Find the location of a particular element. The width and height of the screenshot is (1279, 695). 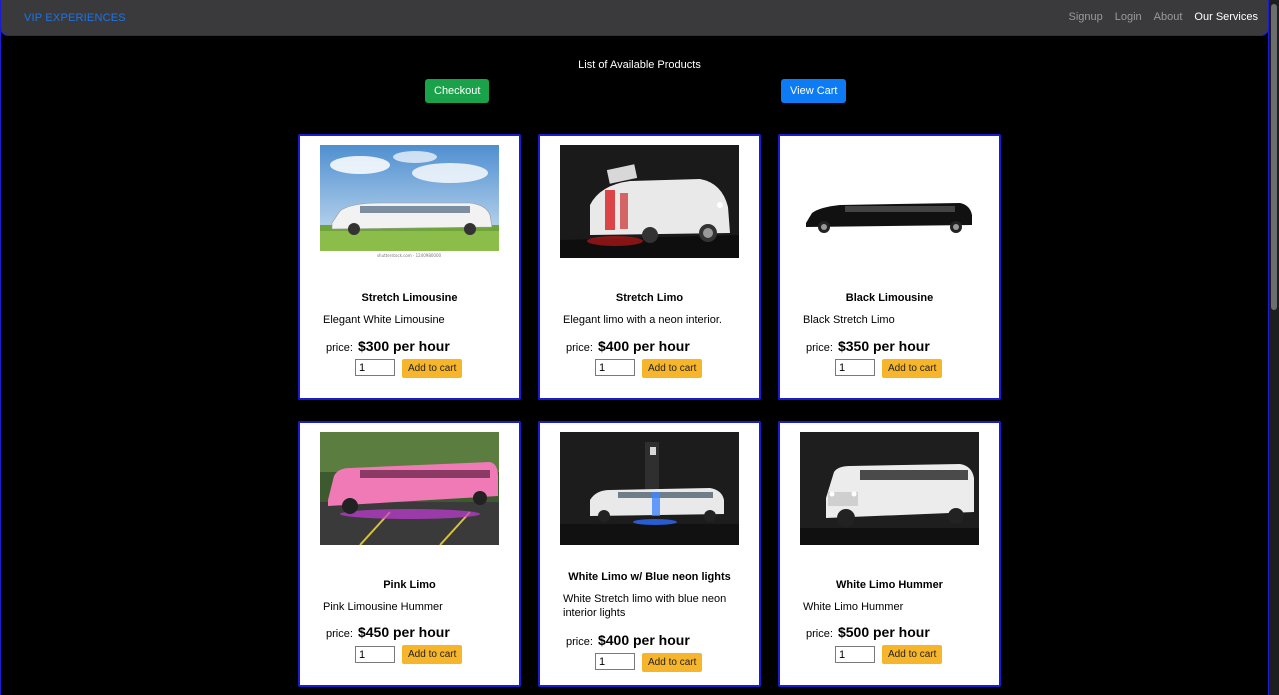

image-watermark: shutterstock.com · 1240980000 is located at coordinates (409, 255).